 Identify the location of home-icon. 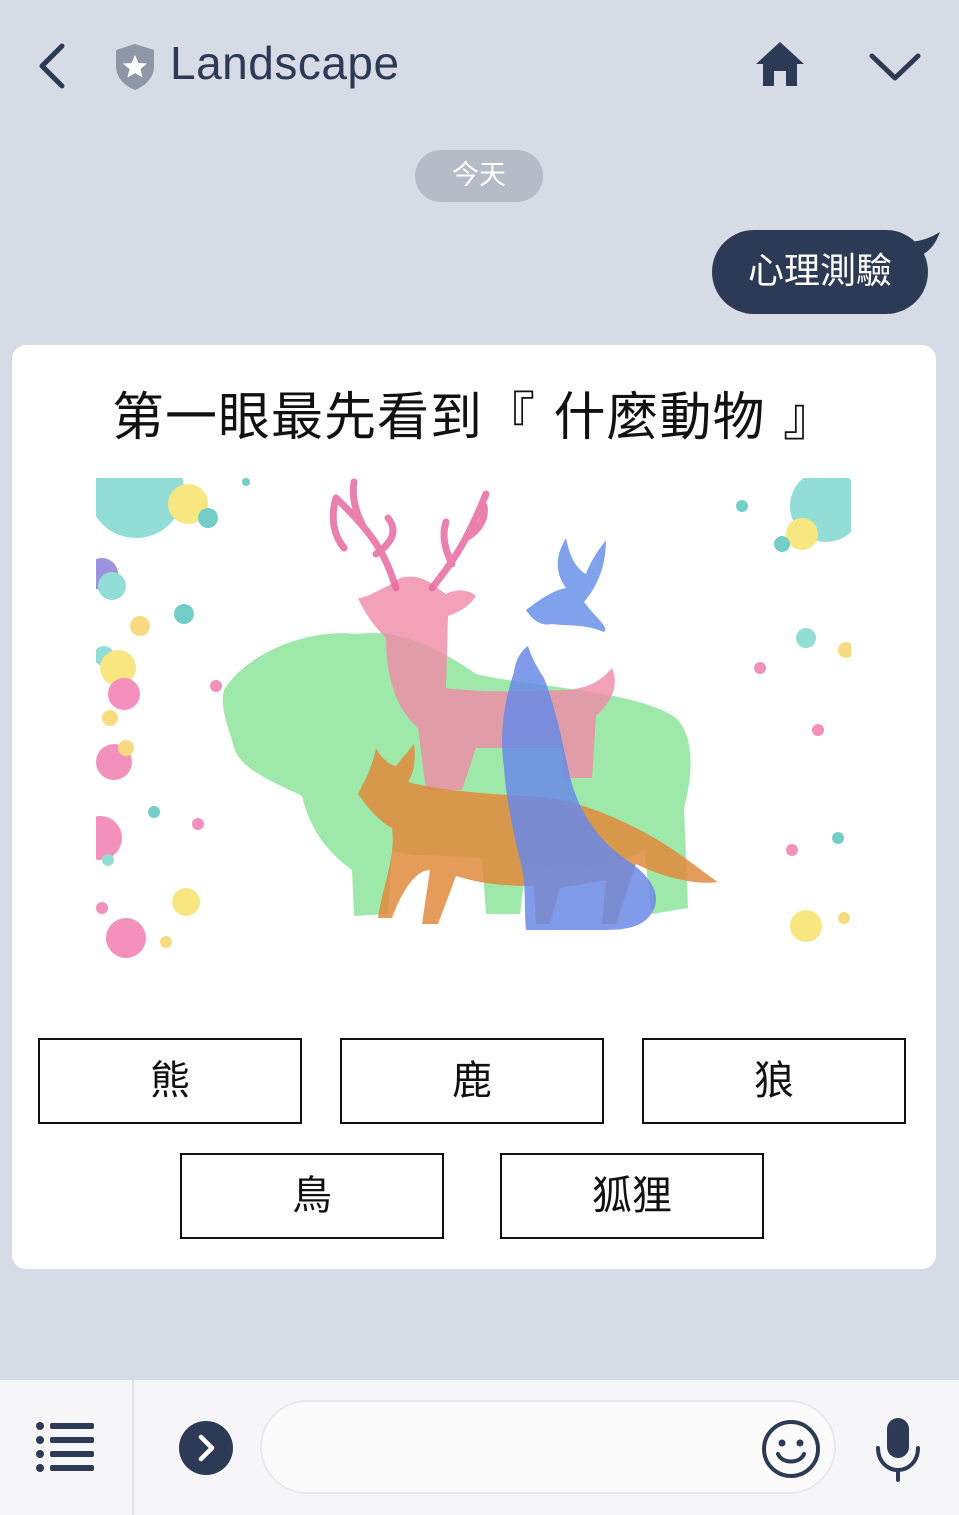
(780, 64).